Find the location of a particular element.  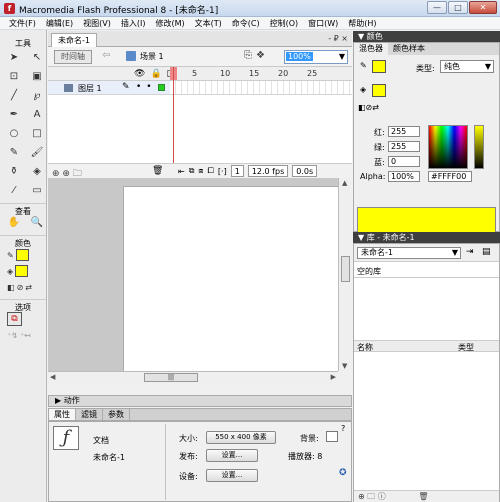

maximize-button: □ is located at coordinates (458, 7).